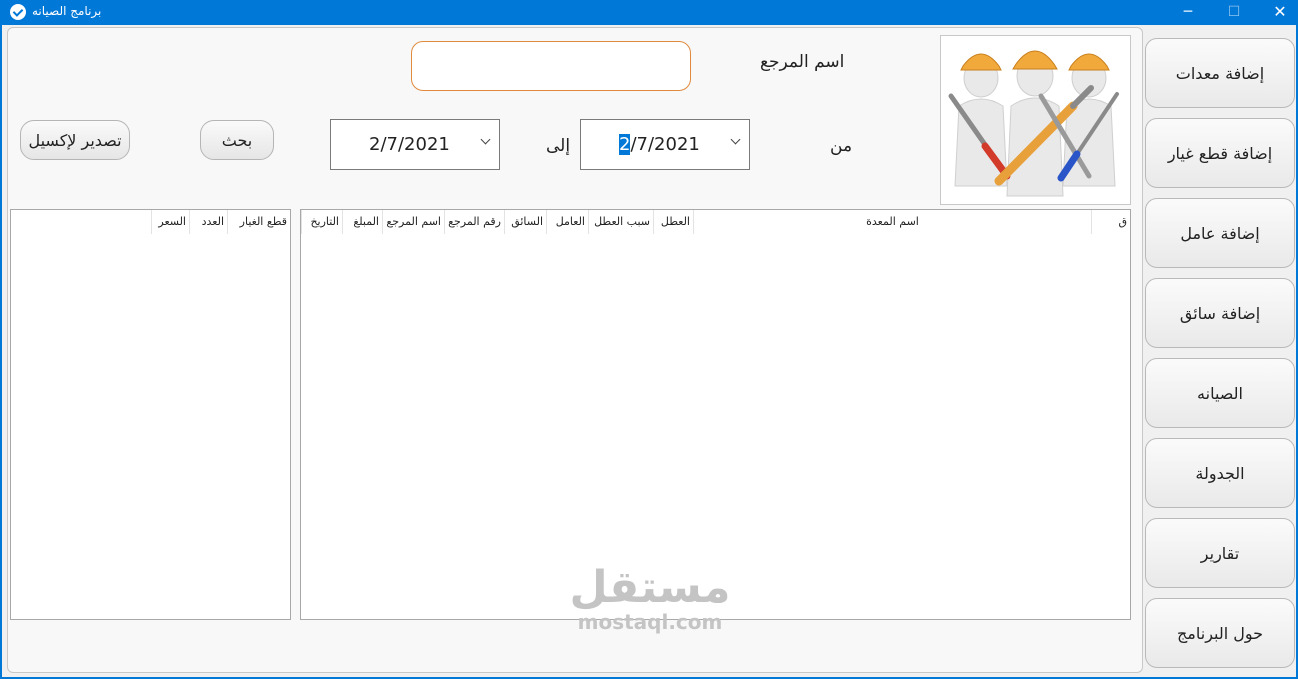 The height and width of the screenshot is (679, 1298). Describe the element at coordinates (649, 12) in the screenshot. I see `title-bar: برنامج الصيانه ─ ☐ ✕` at that location.